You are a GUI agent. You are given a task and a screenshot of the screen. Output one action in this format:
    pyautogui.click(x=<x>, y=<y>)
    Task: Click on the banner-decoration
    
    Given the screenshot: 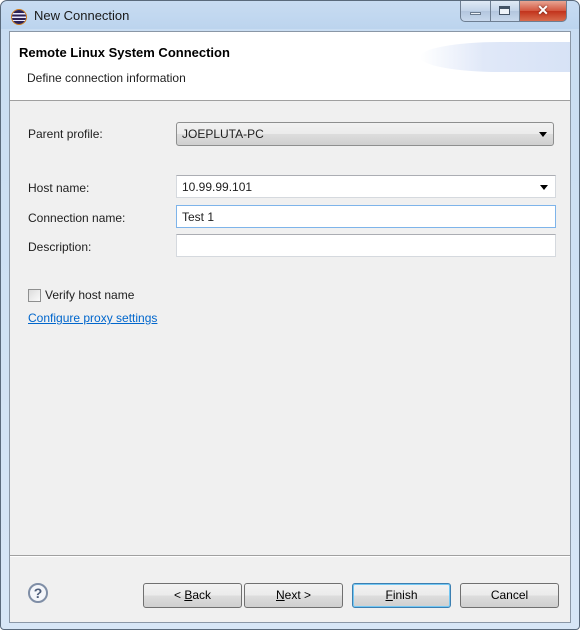 What is the action you would take?
    pyautogui.click(x=495, y=57)
    